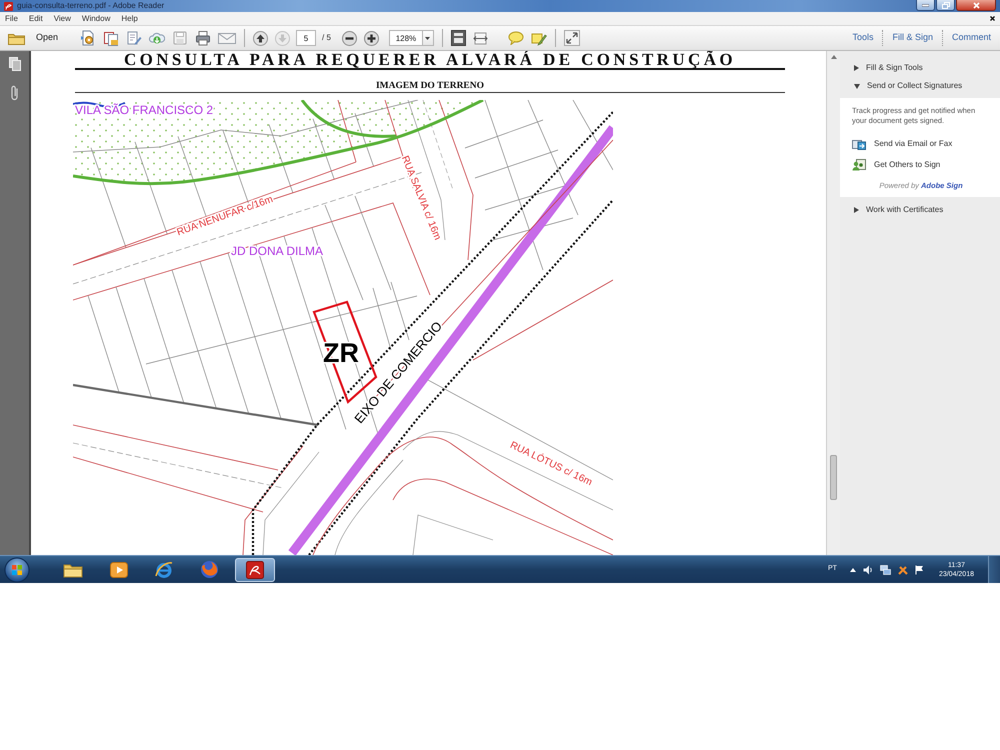 Image resolution: width=1000 pixels, height=750 pixels. I want to click on window-title: guia-consulta-terreno.pdf - Adobe Reader, so click(90, 6).